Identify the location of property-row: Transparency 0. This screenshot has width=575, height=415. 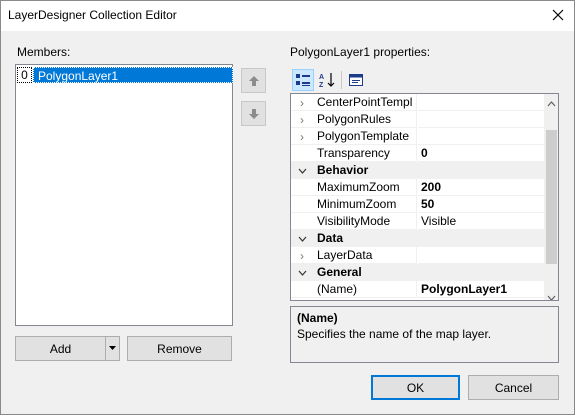
(417, 153).